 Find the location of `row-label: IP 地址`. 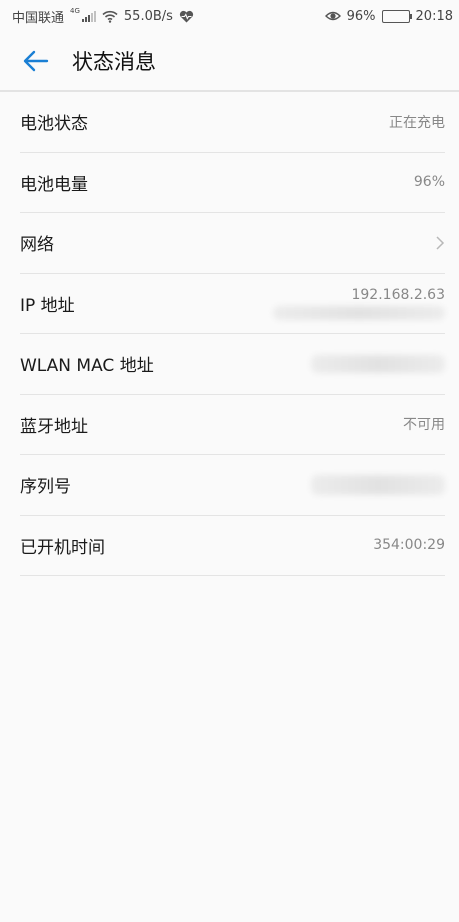

row-label: IP 地址 is located at coordinates (47, 305).